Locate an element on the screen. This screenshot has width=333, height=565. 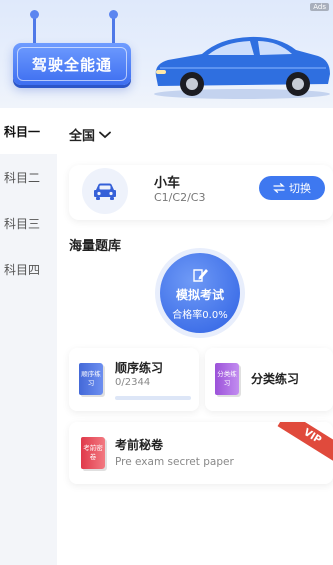
sidebar-item-subject-3: 科目三 is located at coordinates (28, 223).